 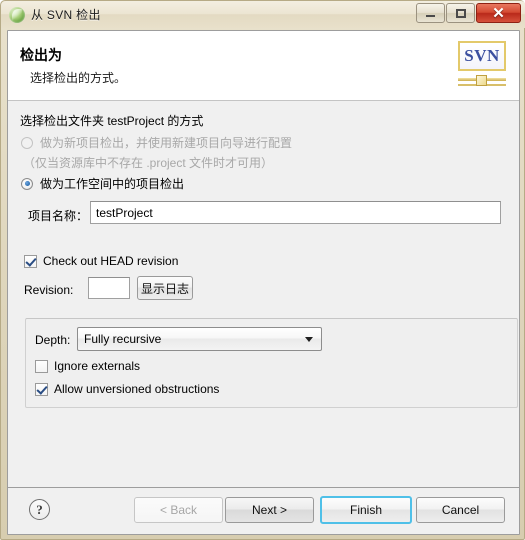 What do you see at coordinates (111, 261) in the screenshot?
I see `checkbox-head-revision-label: Check out HEAD revision` at bounding box center [111, 261].